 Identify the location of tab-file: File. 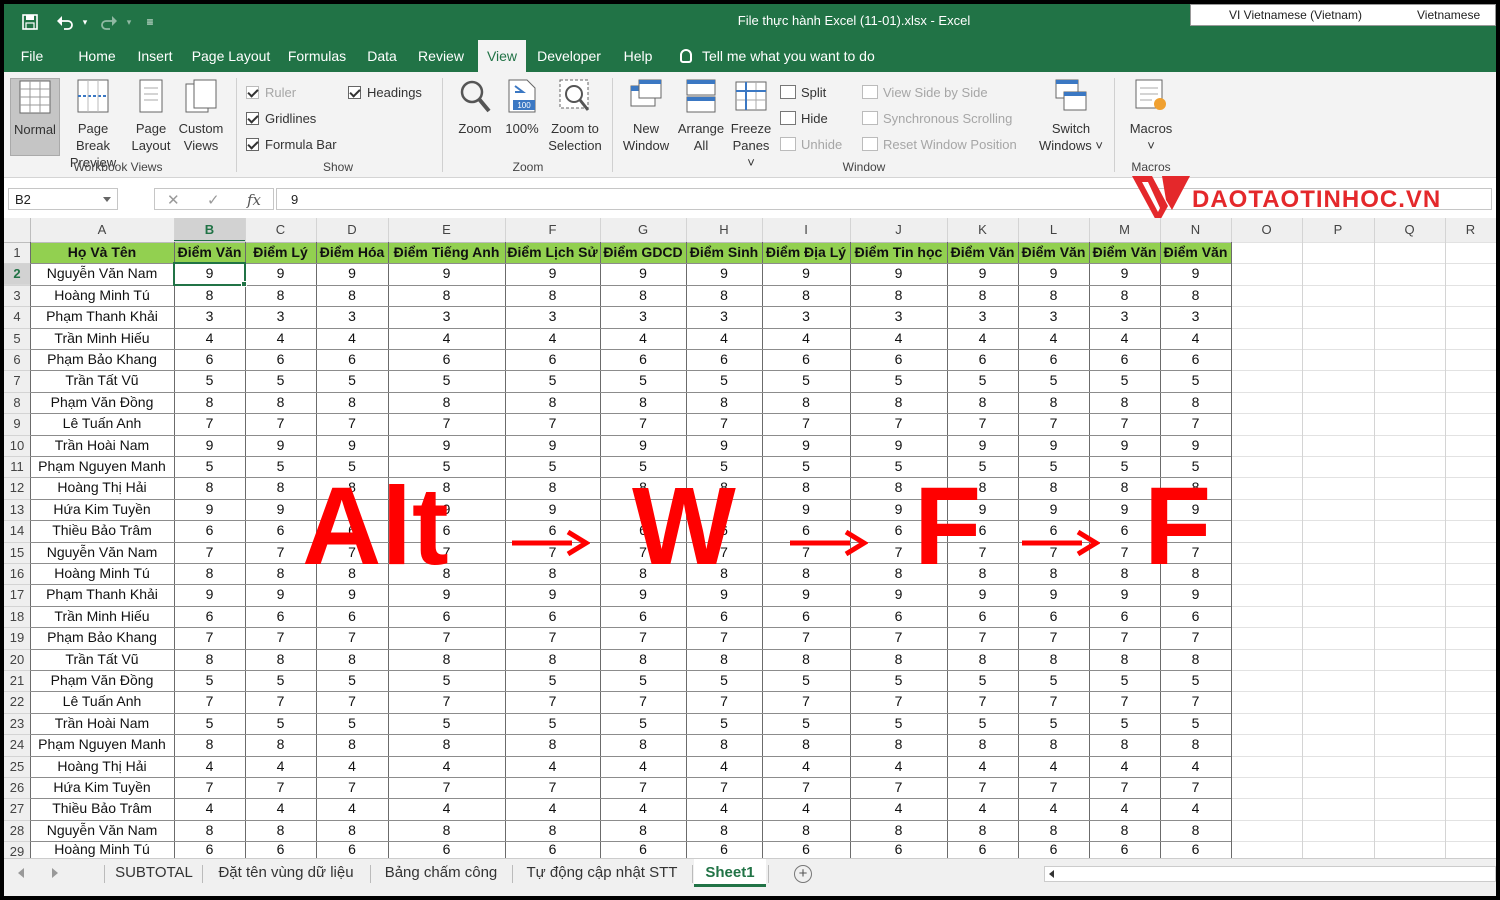
(32, 56).